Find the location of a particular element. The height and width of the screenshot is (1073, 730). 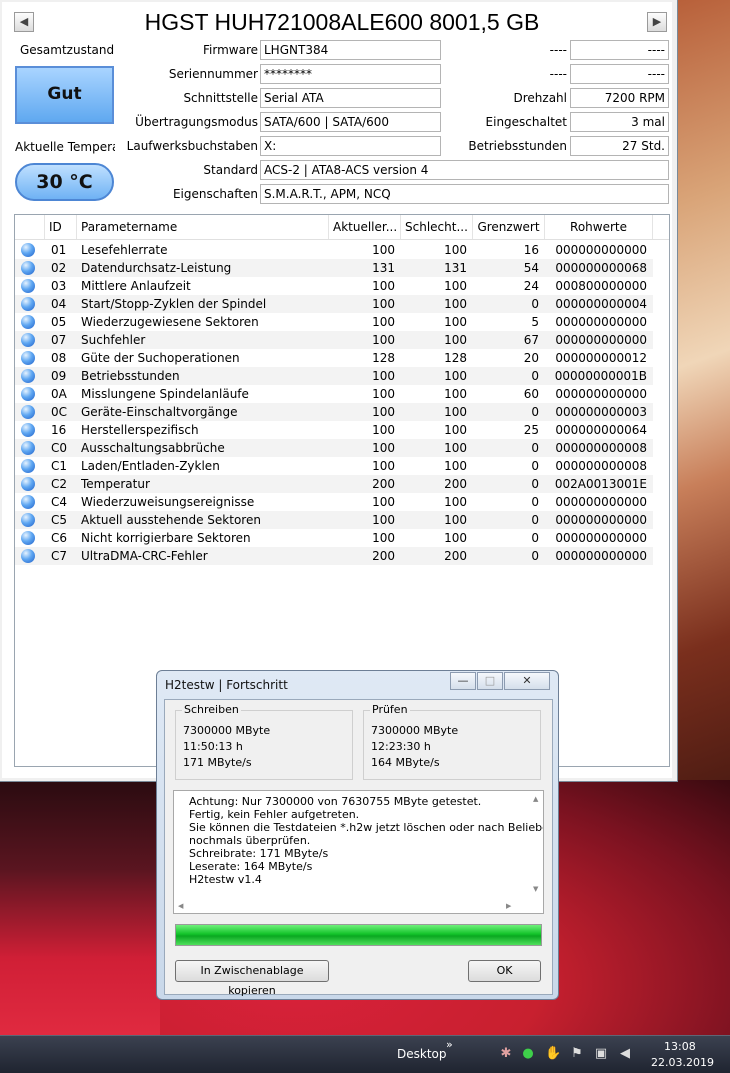

interface-label: Schnittstelle is located at coordinates (220, 98).